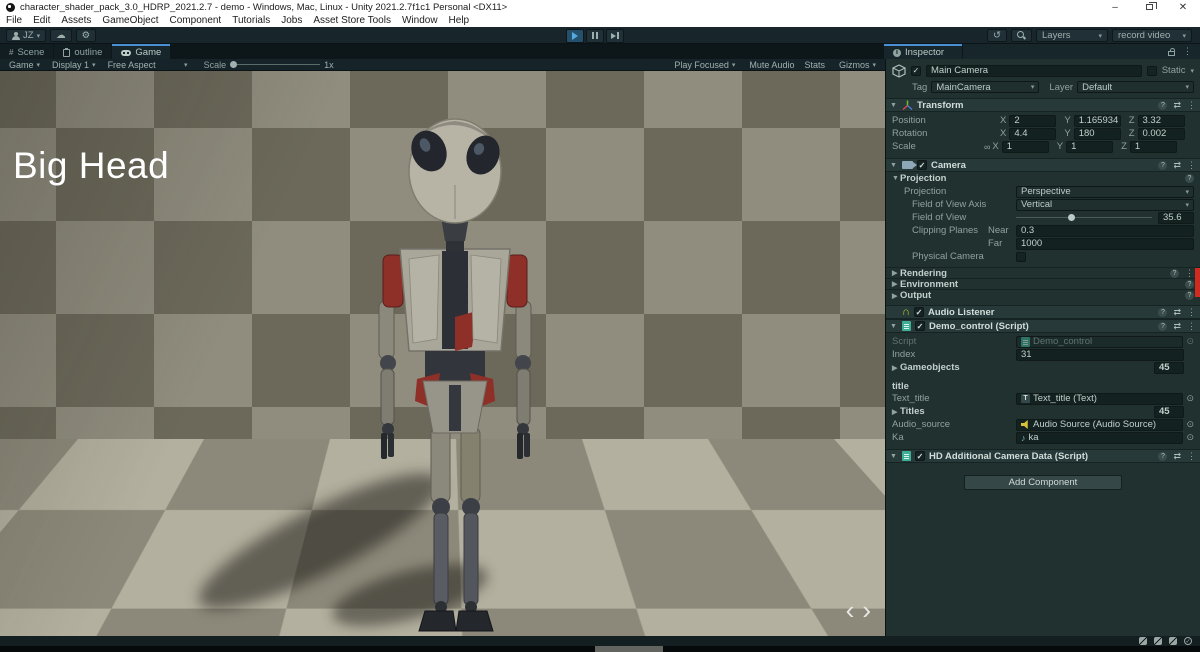  I want to click on tag-dropdown: MainCamera ▾, so click(985, 87).